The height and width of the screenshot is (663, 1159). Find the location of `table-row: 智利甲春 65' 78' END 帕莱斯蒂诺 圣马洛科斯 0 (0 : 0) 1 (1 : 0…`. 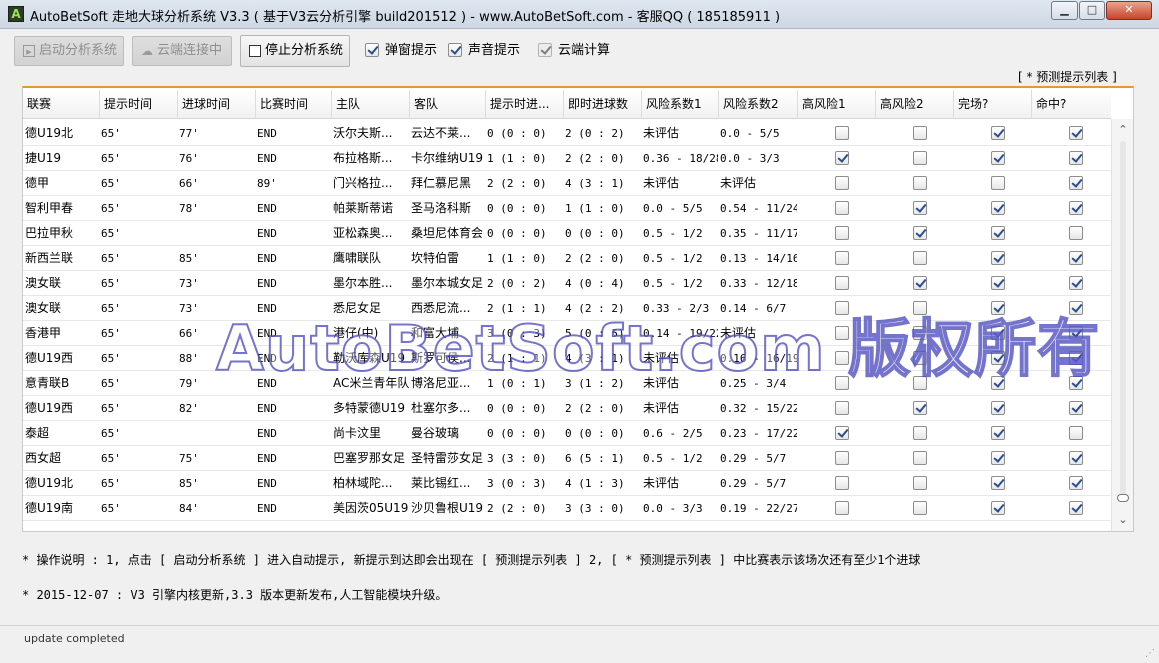

table-row: 智利甲春 65' 78' END 帕莱斯蒂诺 圣马洛科斯 0 (0 : 0) 1 (1 : 0… is located at coordinates (567, 208).